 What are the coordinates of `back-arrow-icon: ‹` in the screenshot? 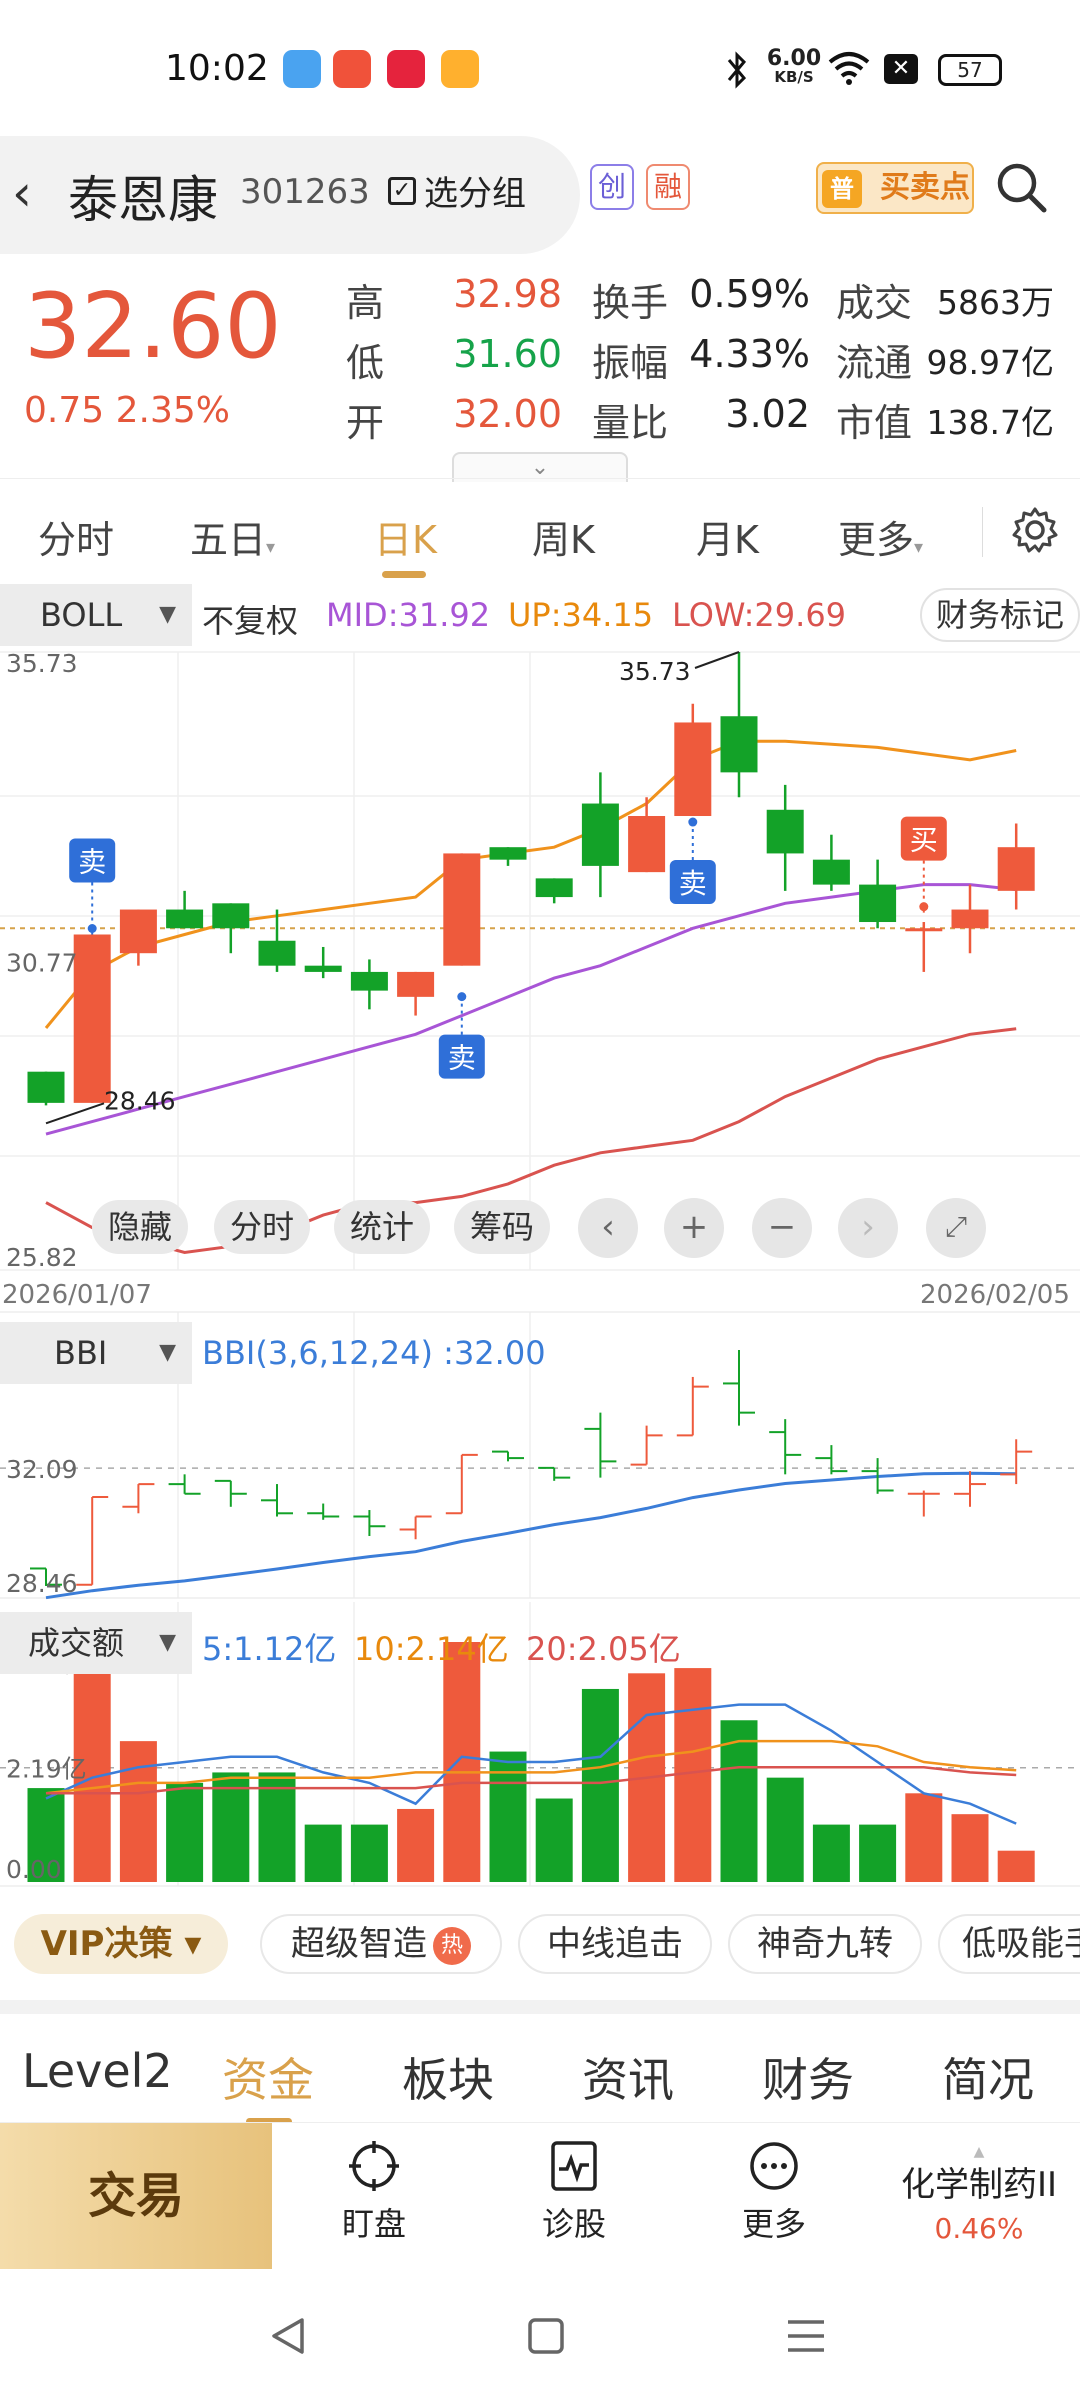 It's located at (22, 193).